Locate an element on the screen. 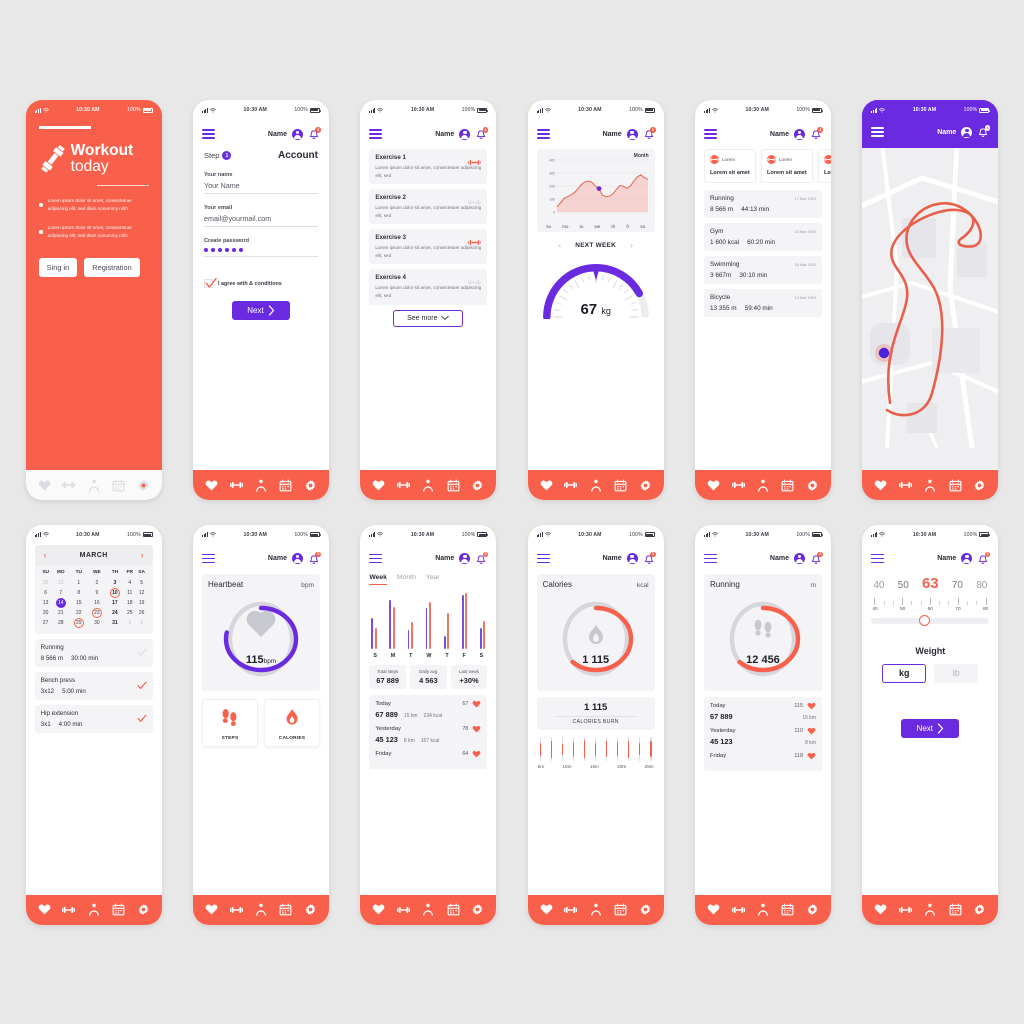  weight-scale-number: 63 is located at coordinates (930, 583).